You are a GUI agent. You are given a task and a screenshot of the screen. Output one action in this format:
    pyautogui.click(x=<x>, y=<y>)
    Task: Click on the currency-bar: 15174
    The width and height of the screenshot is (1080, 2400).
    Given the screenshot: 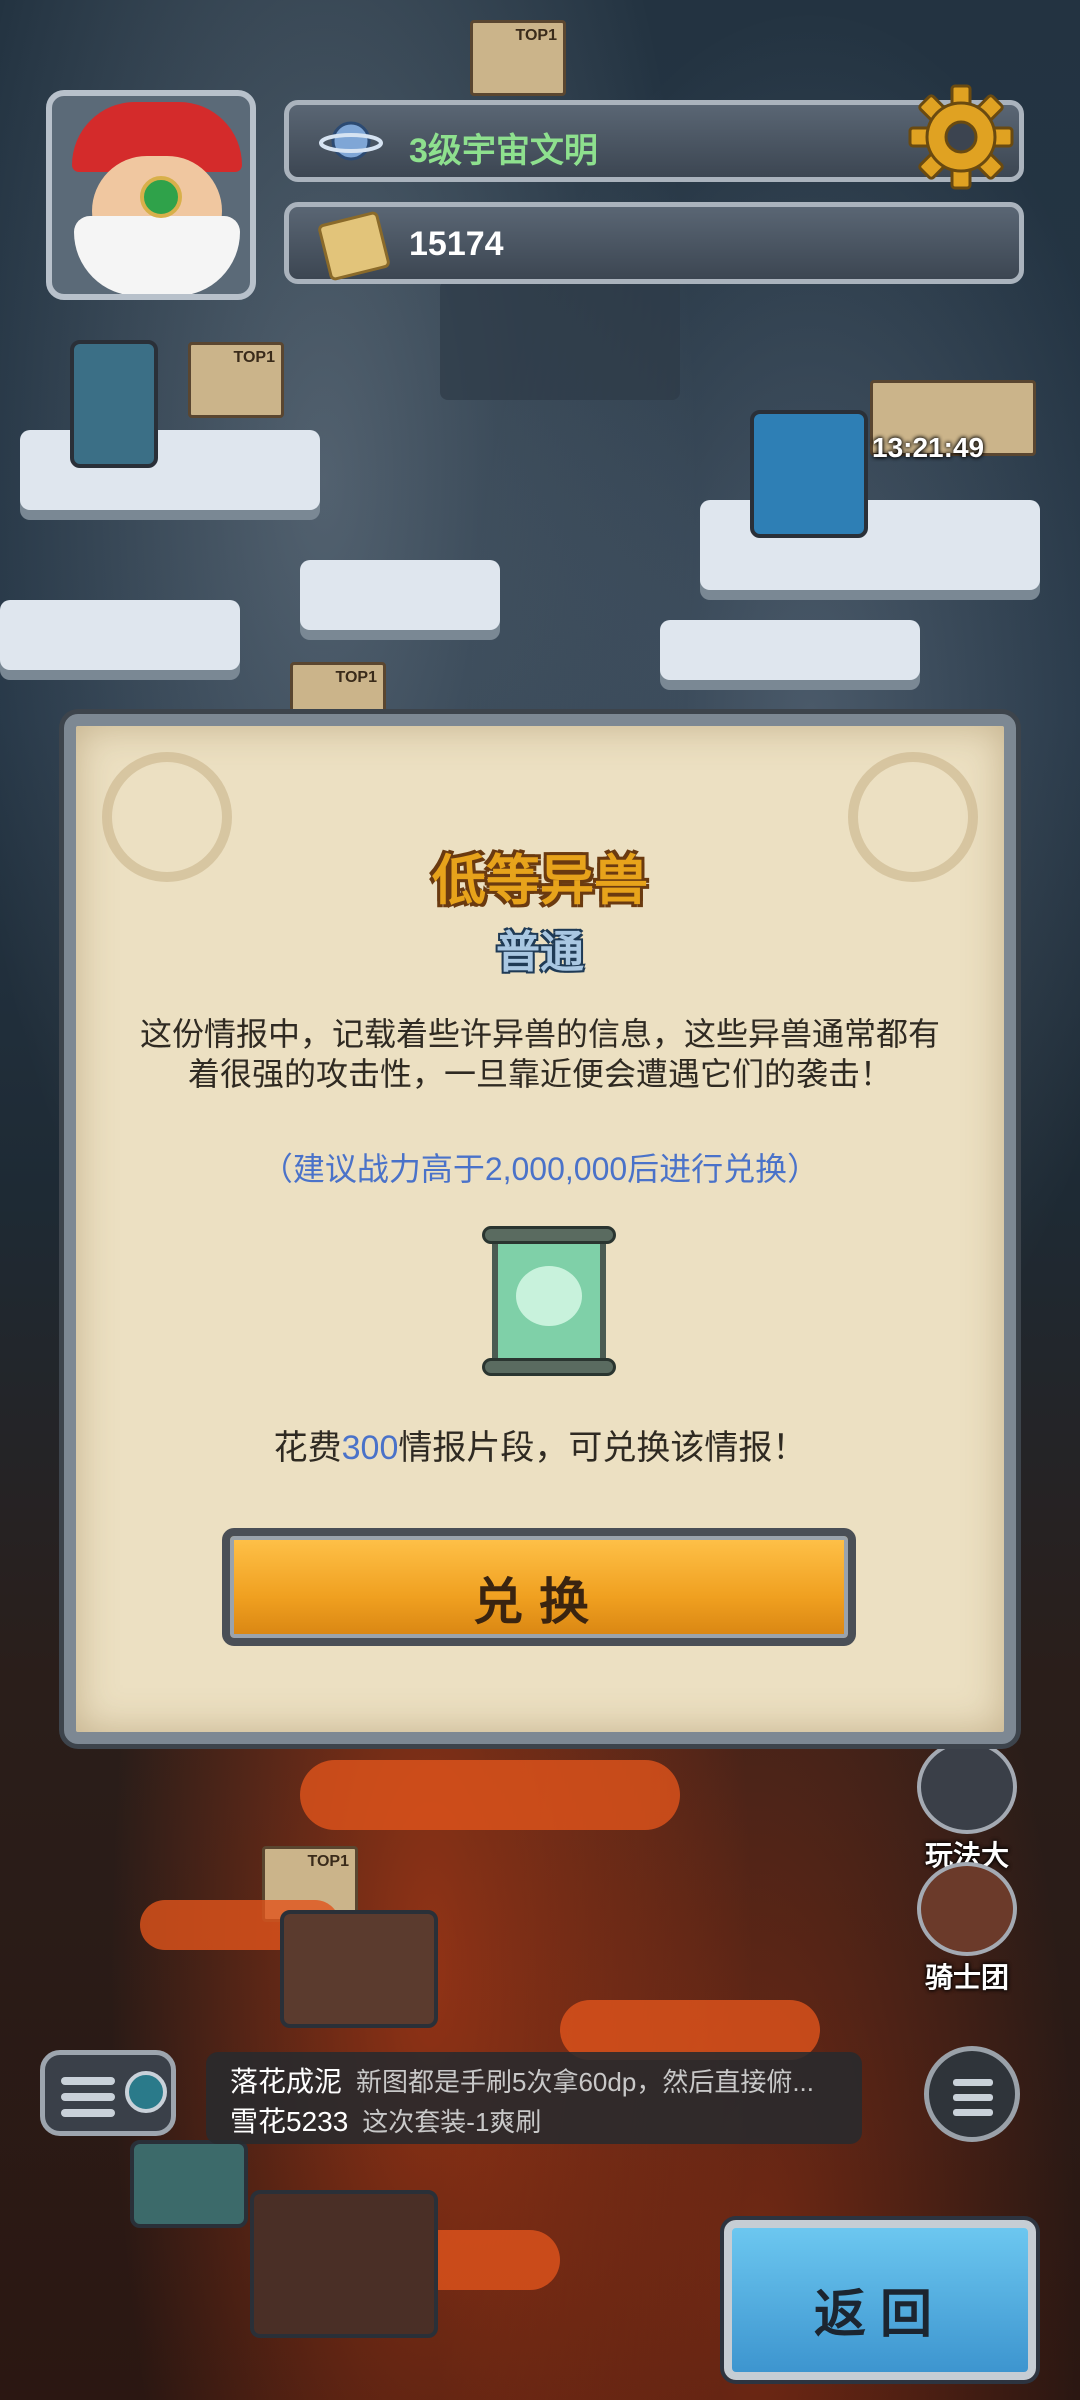 What is the action you would take?
    pyautogui.click(x=654, y=243)
    